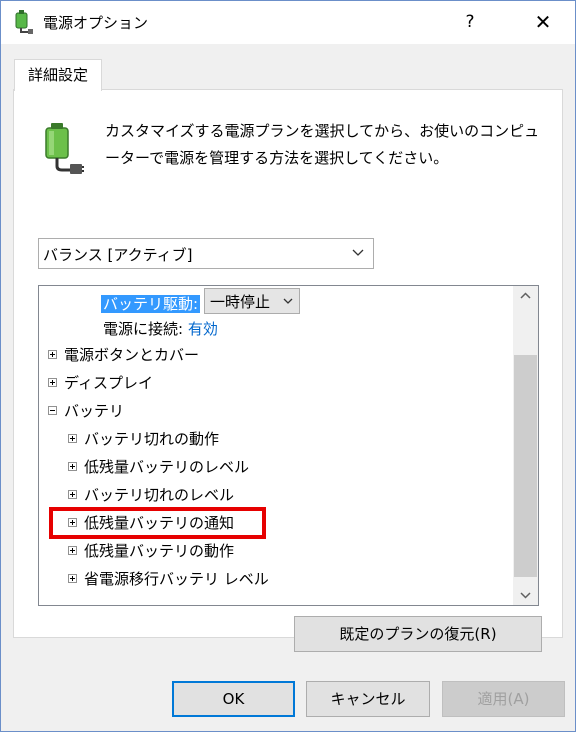  What do you see at coordinates (240, 302) in the screenshot?
I see `on-battery-setting-value: 一時停止` at bounding box center [240, 302].